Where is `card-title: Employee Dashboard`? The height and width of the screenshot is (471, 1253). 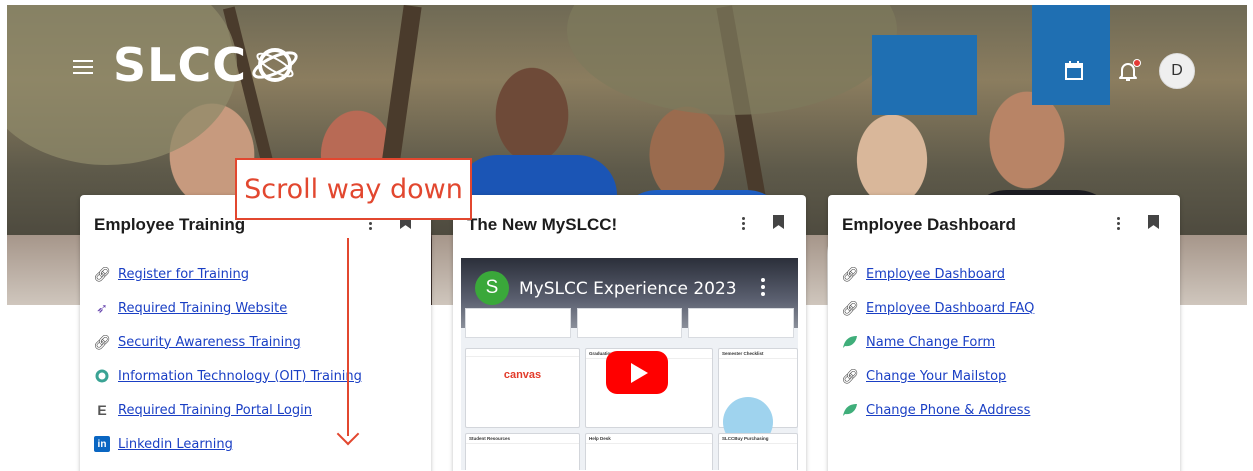 card-title: Employee Dashboard is located at coordinates (929, 224).